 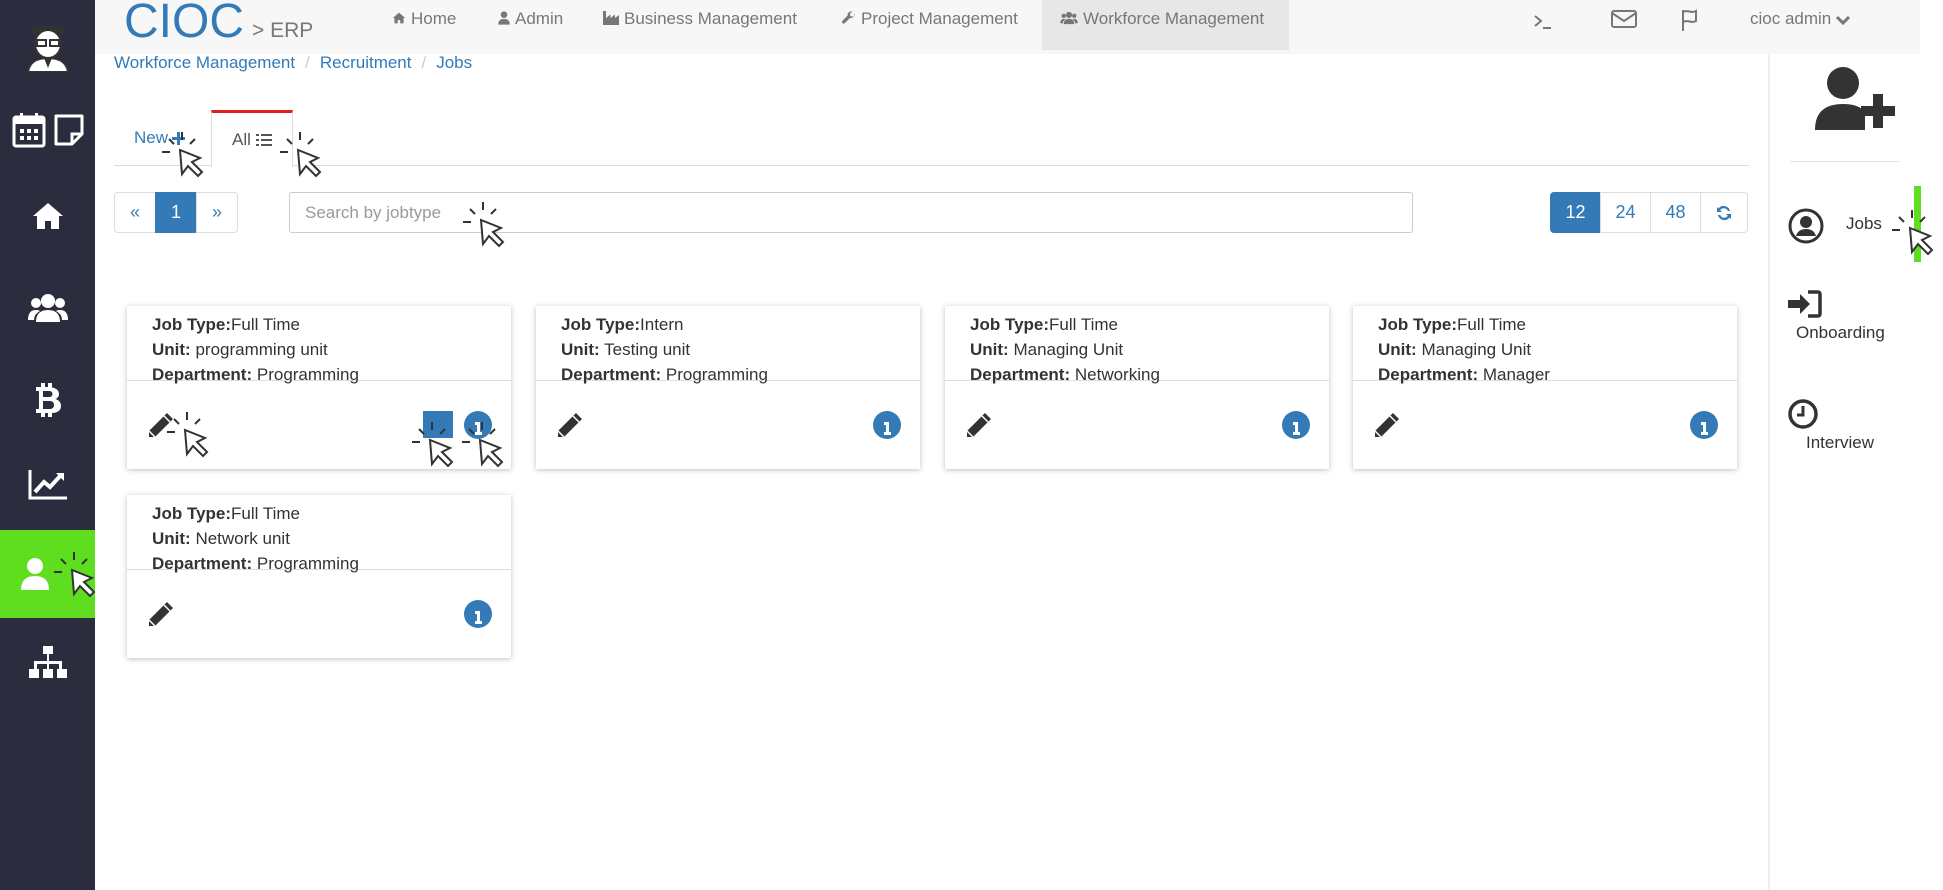 What do you see at coordinates (1625, 212) in the screenshot?
I see `page-size-24: 24` at bounding box center [1625, 212].